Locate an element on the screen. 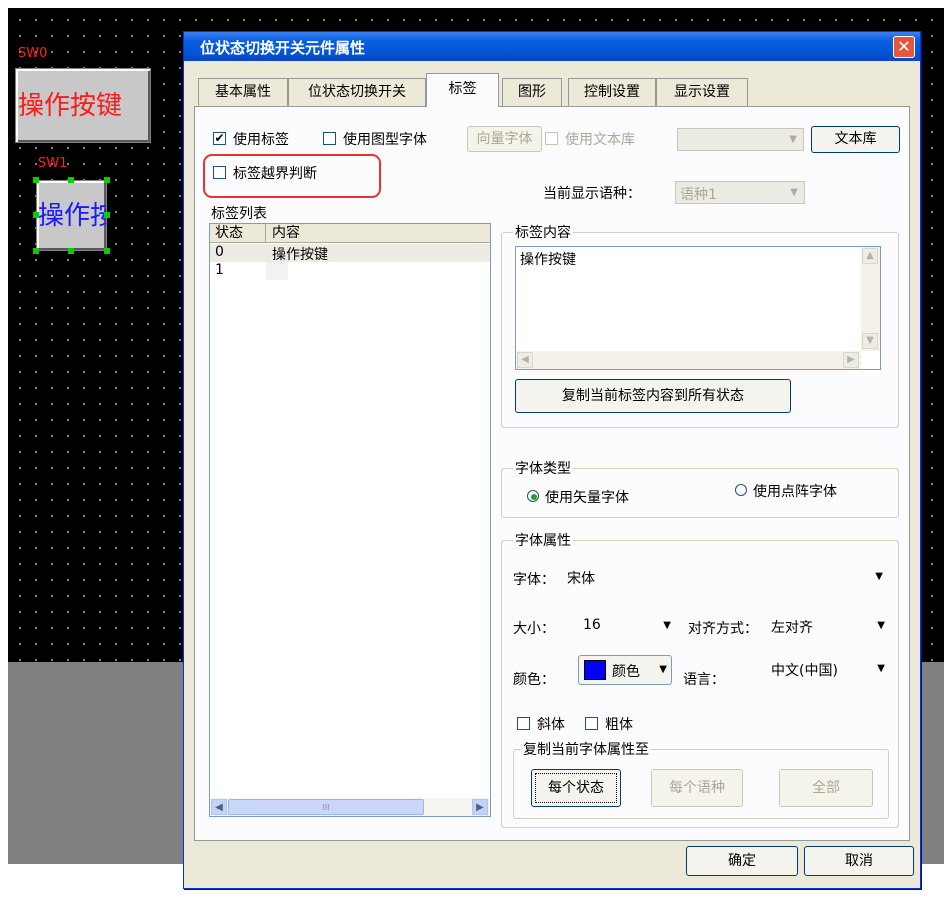  row-state: 1 is located at coordinates (219, 270).